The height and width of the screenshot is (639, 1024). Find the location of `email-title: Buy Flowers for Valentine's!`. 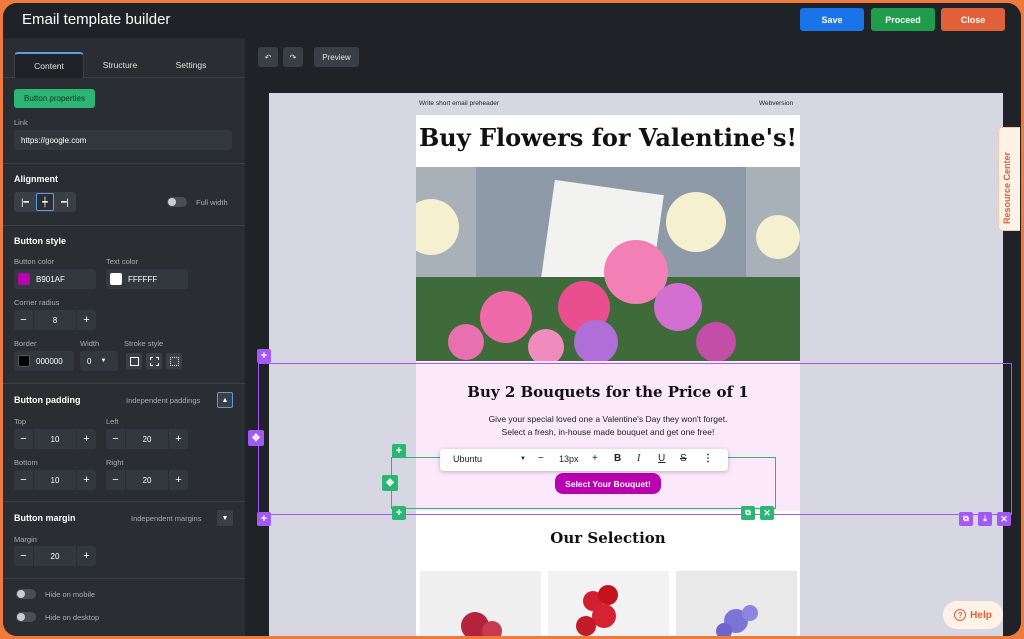

email-title: Buy Flowers for Valentine's! is located at coordinates (608, 137).